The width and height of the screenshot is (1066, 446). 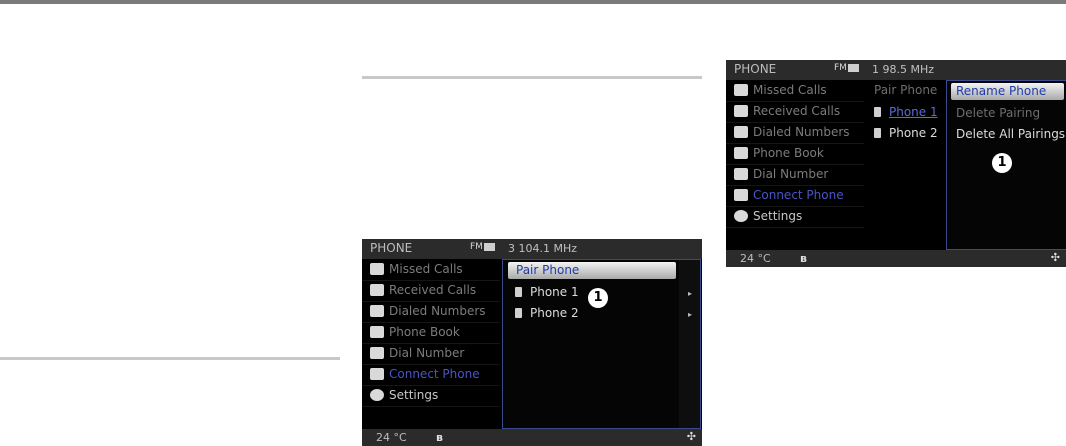 What do you see at coordinates (998, 113) in the screenshot?
I see `delete-pairing-item: Delete Pairing` at bounding box center [998, 113].